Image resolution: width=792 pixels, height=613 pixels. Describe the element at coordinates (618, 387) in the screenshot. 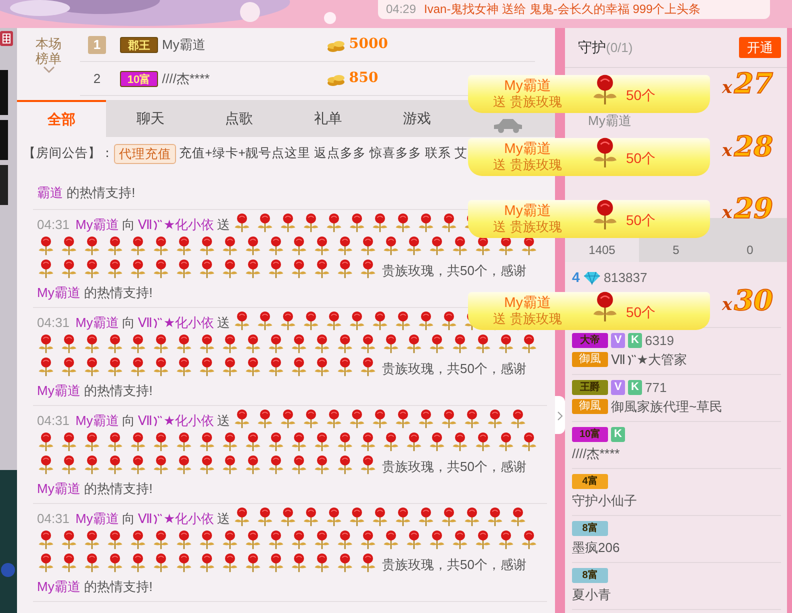

I see `user-tag: V` at that location.